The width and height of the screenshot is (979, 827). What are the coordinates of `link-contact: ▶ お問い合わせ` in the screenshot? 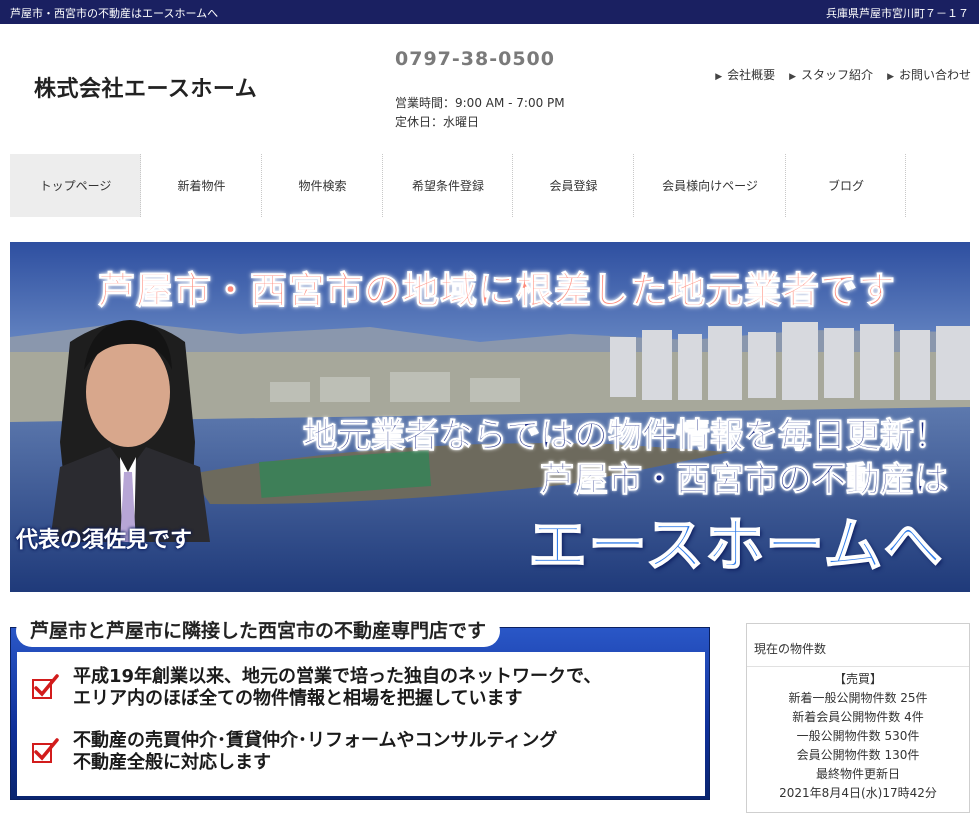 It's located at (929, 74).